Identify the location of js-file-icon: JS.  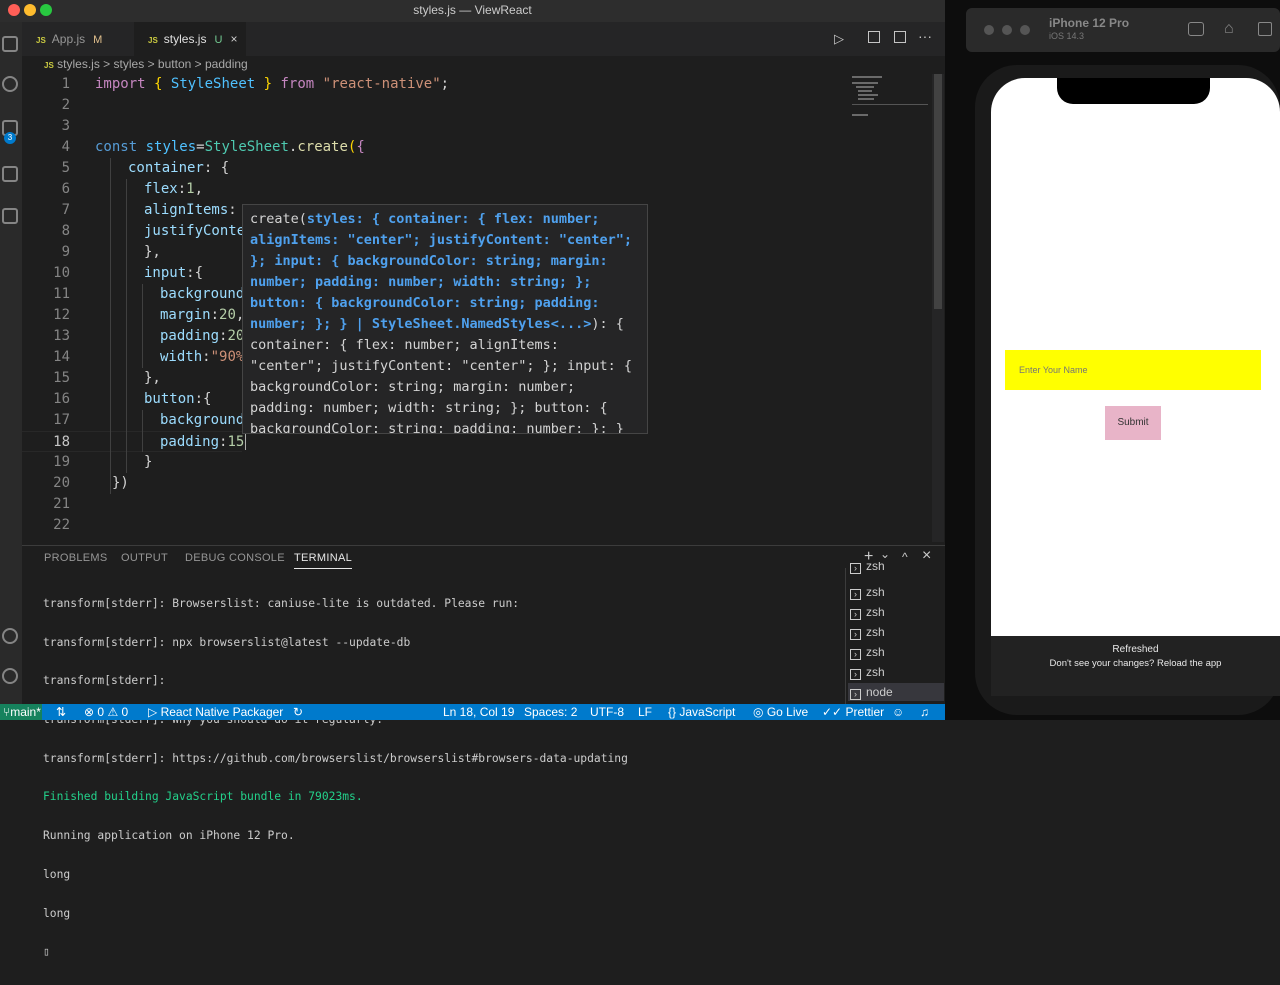
(49, 65).